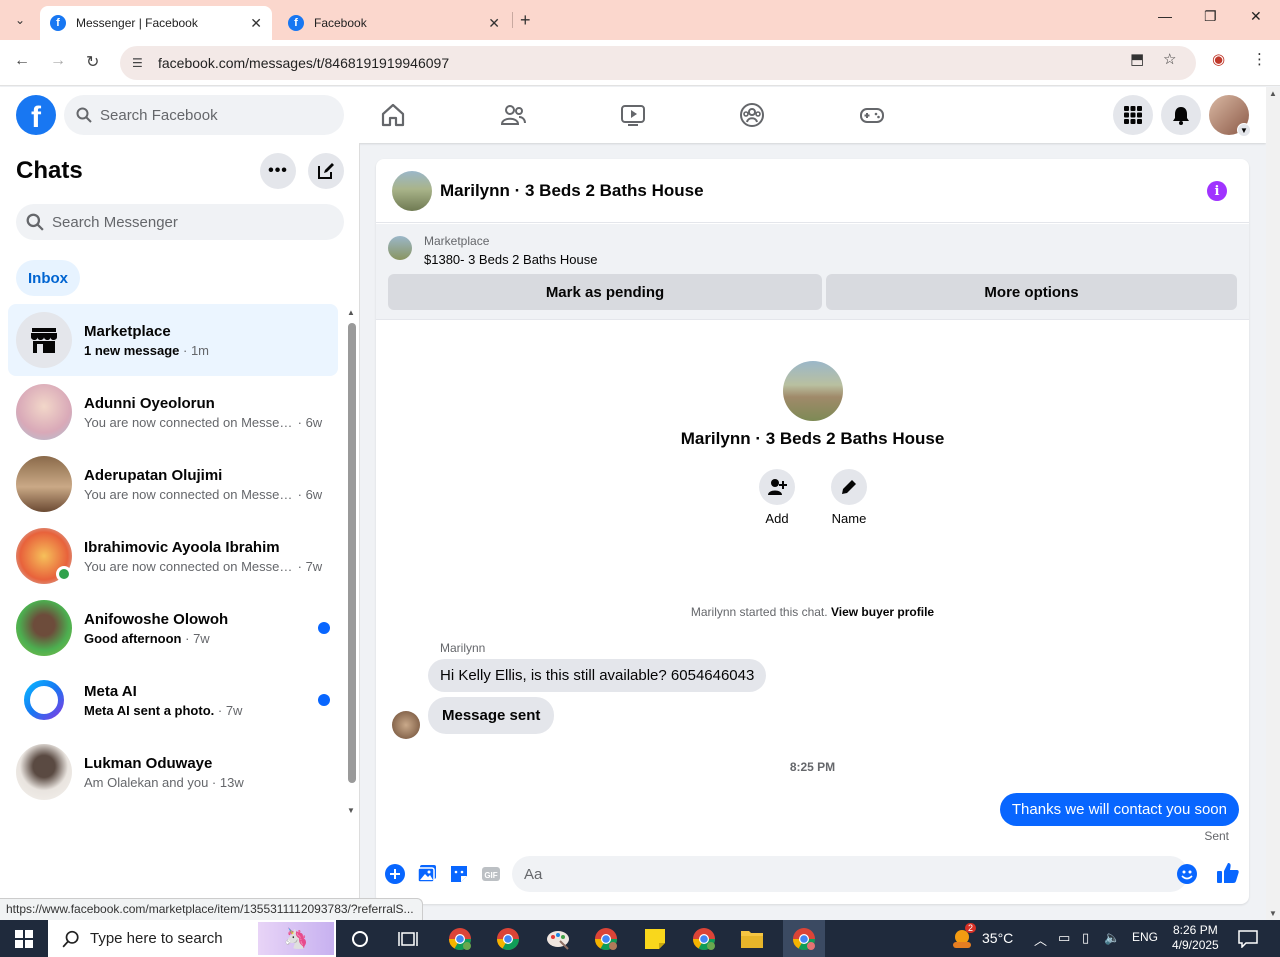 Image resolution: width=1280 pixels, height=957 pixels. What do you see at coordinates (704, 939) in the screenshot?
I see `chrome-profile-3-icon` at bounding box center [704, 939].